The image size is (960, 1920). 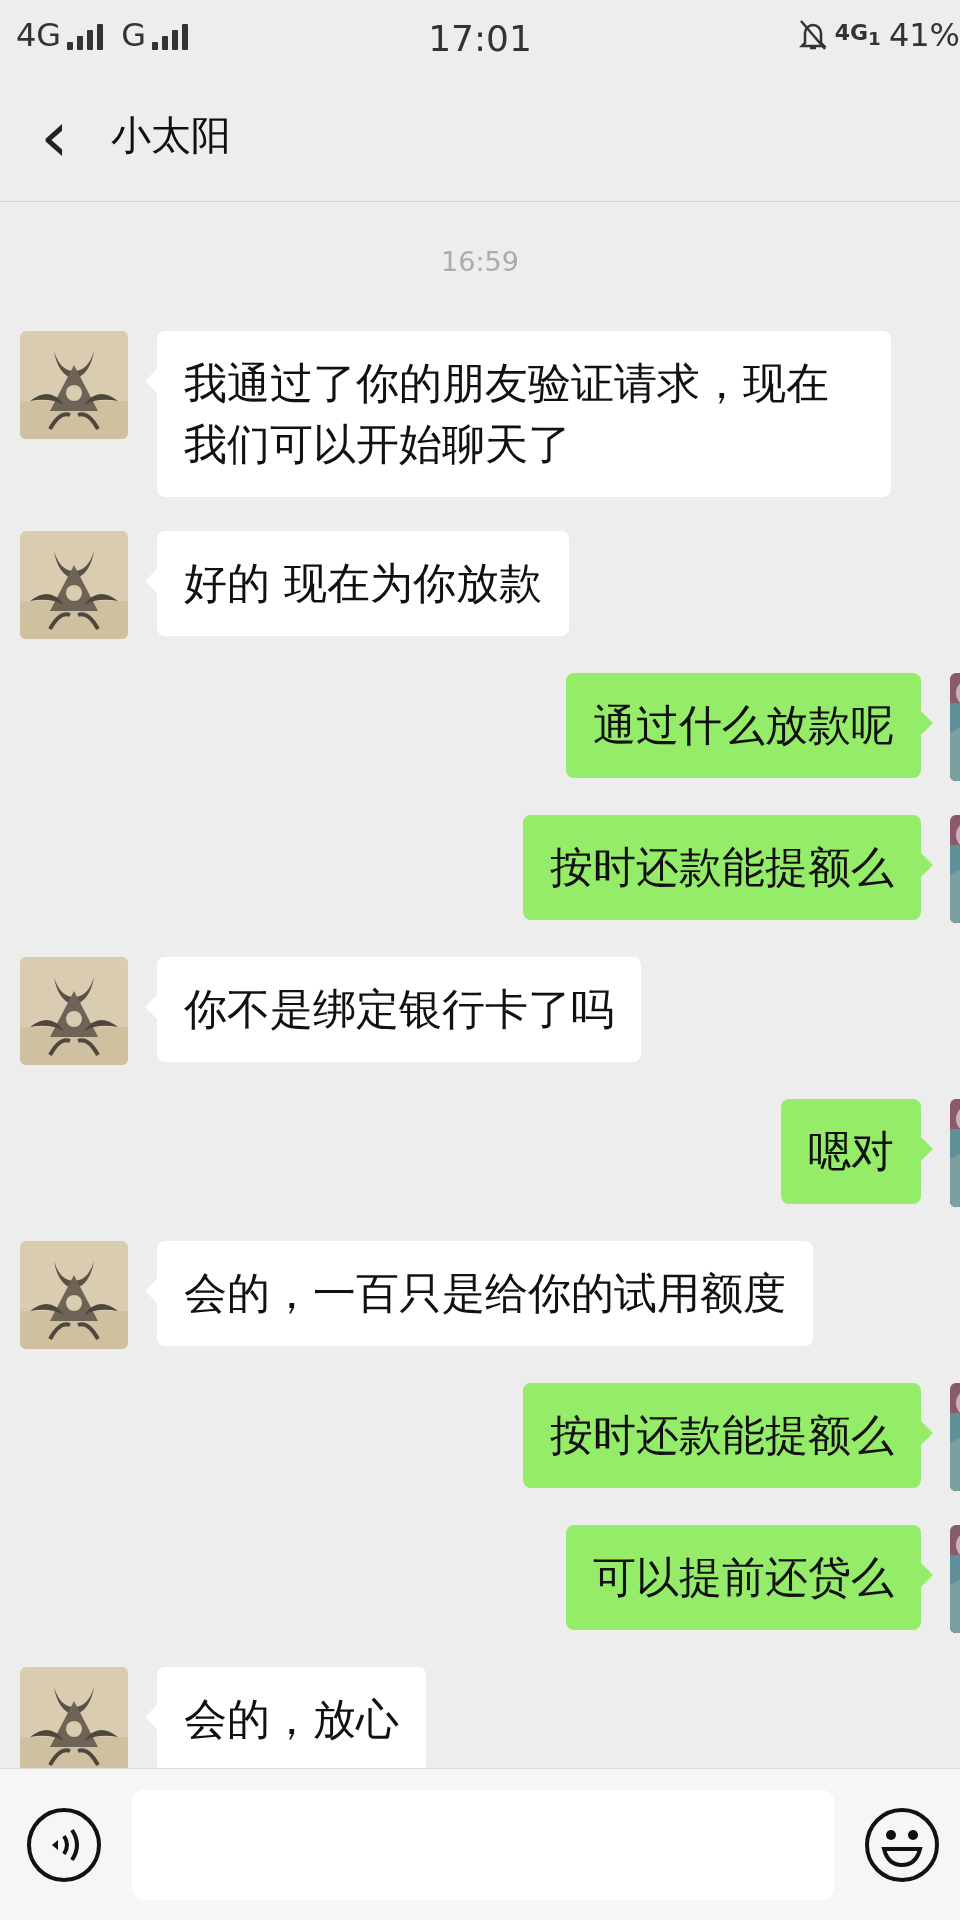 I want to click on back-button: ‹, so click(x=54, y=135).